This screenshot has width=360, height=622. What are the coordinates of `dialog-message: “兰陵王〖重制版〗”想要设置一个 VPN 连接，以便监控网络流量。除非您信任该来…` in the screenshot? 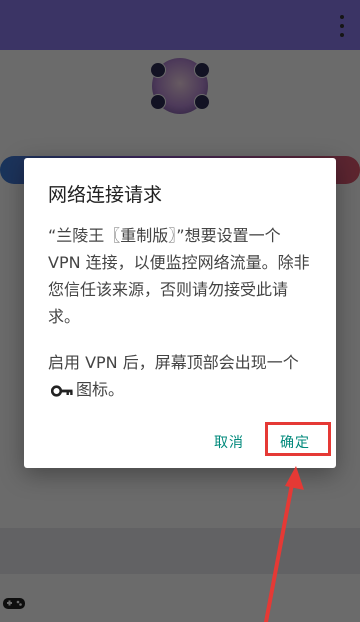 It's located at (179, 276).